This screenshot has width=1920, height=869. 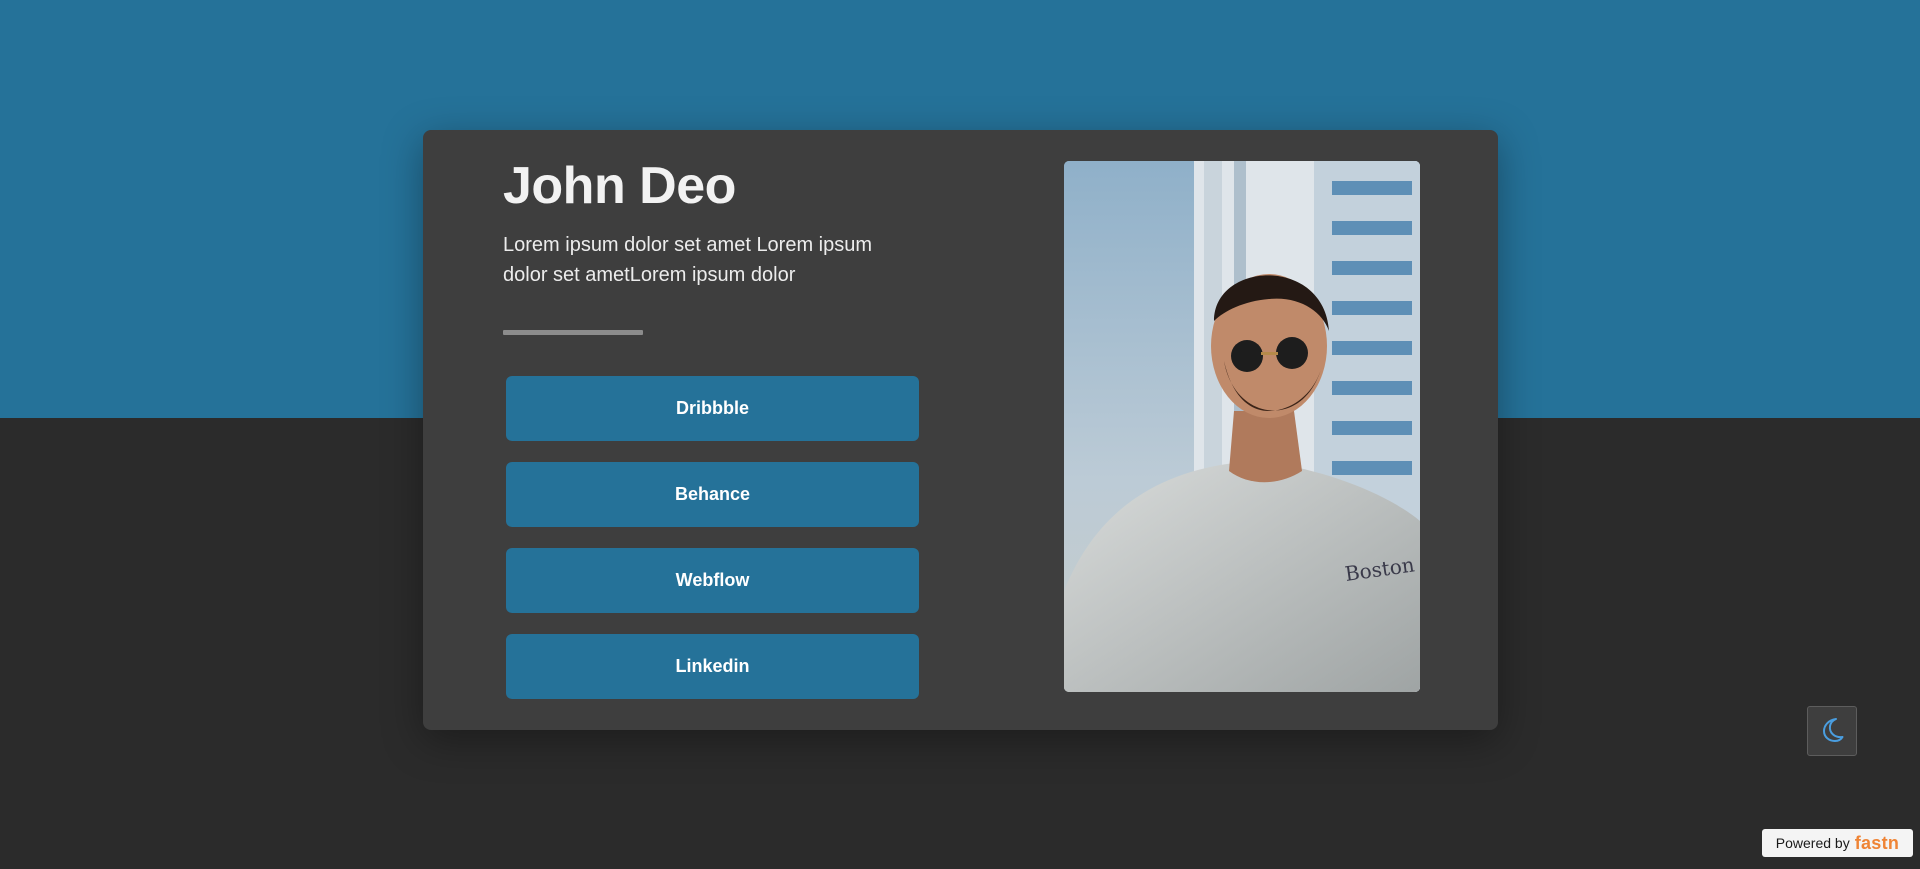 What do you see at coordinates (712, 580) in the screenshot?
I see `webflow-button: Webflow` at bounding box center [712, 580].